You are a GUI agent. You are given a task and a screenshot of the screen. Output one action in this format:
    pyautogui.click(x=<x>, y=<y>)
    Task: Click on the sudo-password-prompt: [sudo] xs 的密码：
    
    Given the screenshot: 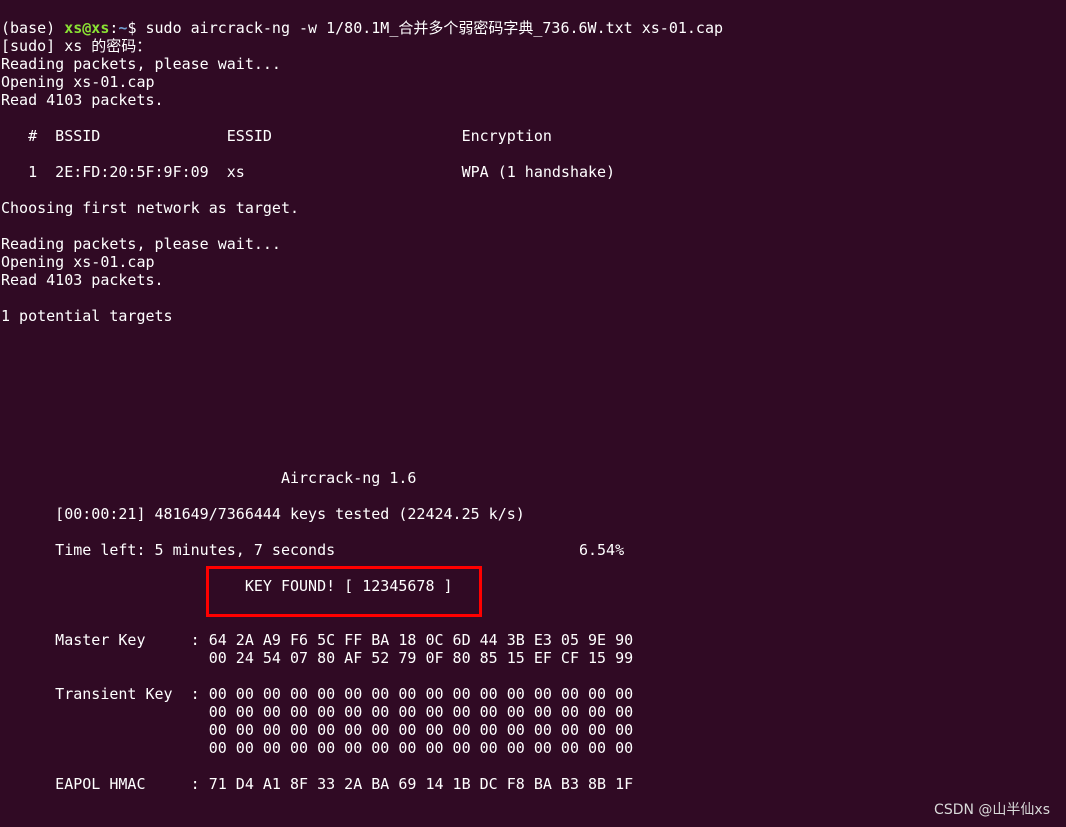 What is the action you would take?
    pyautogui.click(x=76, y=46)
    